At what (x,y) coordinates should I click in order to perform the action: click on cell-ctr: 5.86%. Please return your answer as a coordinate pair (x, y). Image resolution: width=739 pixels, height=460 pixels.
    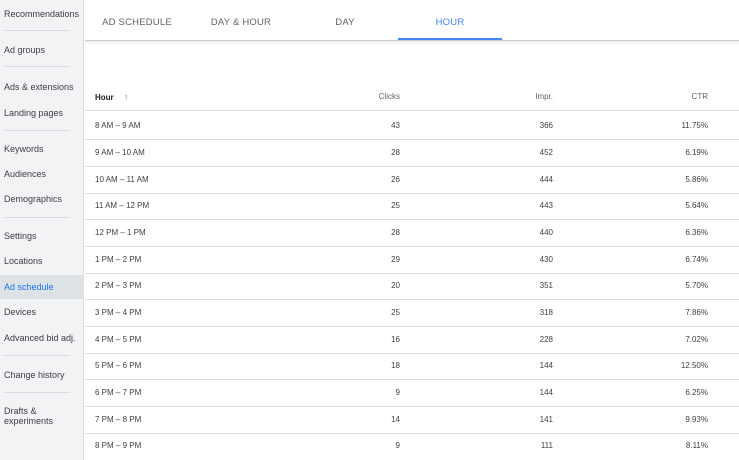
    Looking at the image, I should click on (696, 179).